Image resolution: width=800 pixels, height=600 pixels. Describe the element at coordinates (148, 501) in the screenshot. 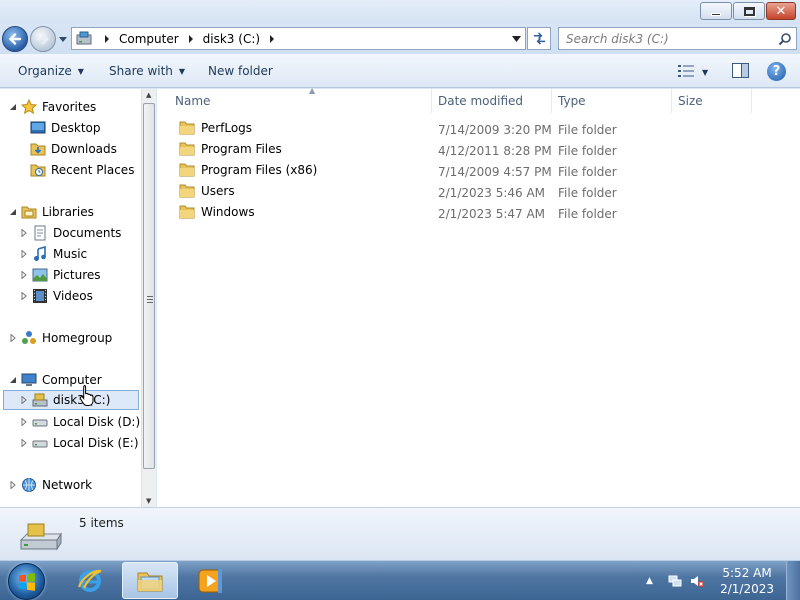

I see `scroll-down-icon: ▼` at that location.